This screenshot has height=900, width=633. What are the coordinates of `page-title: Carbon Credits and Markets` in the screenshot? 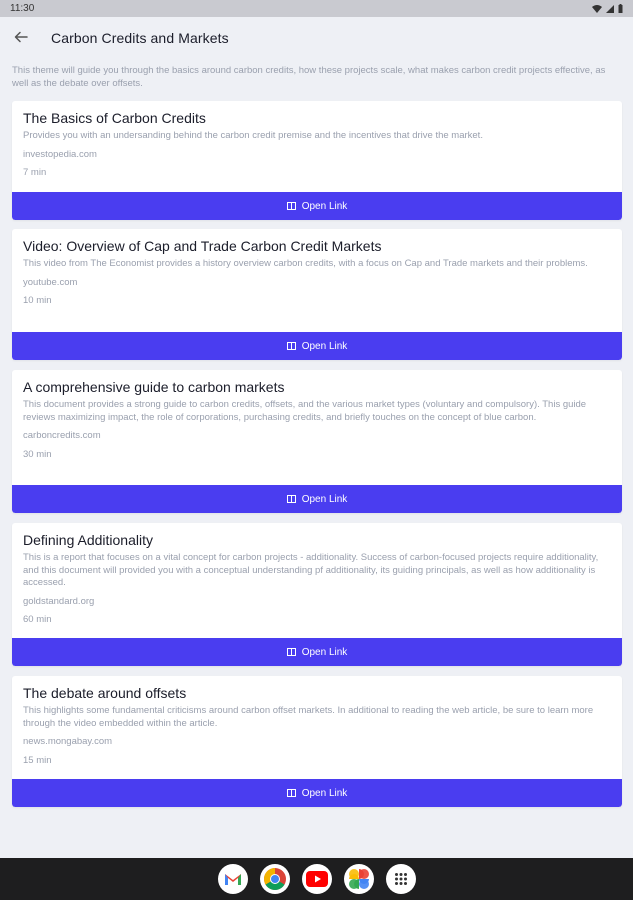 It's located at (140, 38).